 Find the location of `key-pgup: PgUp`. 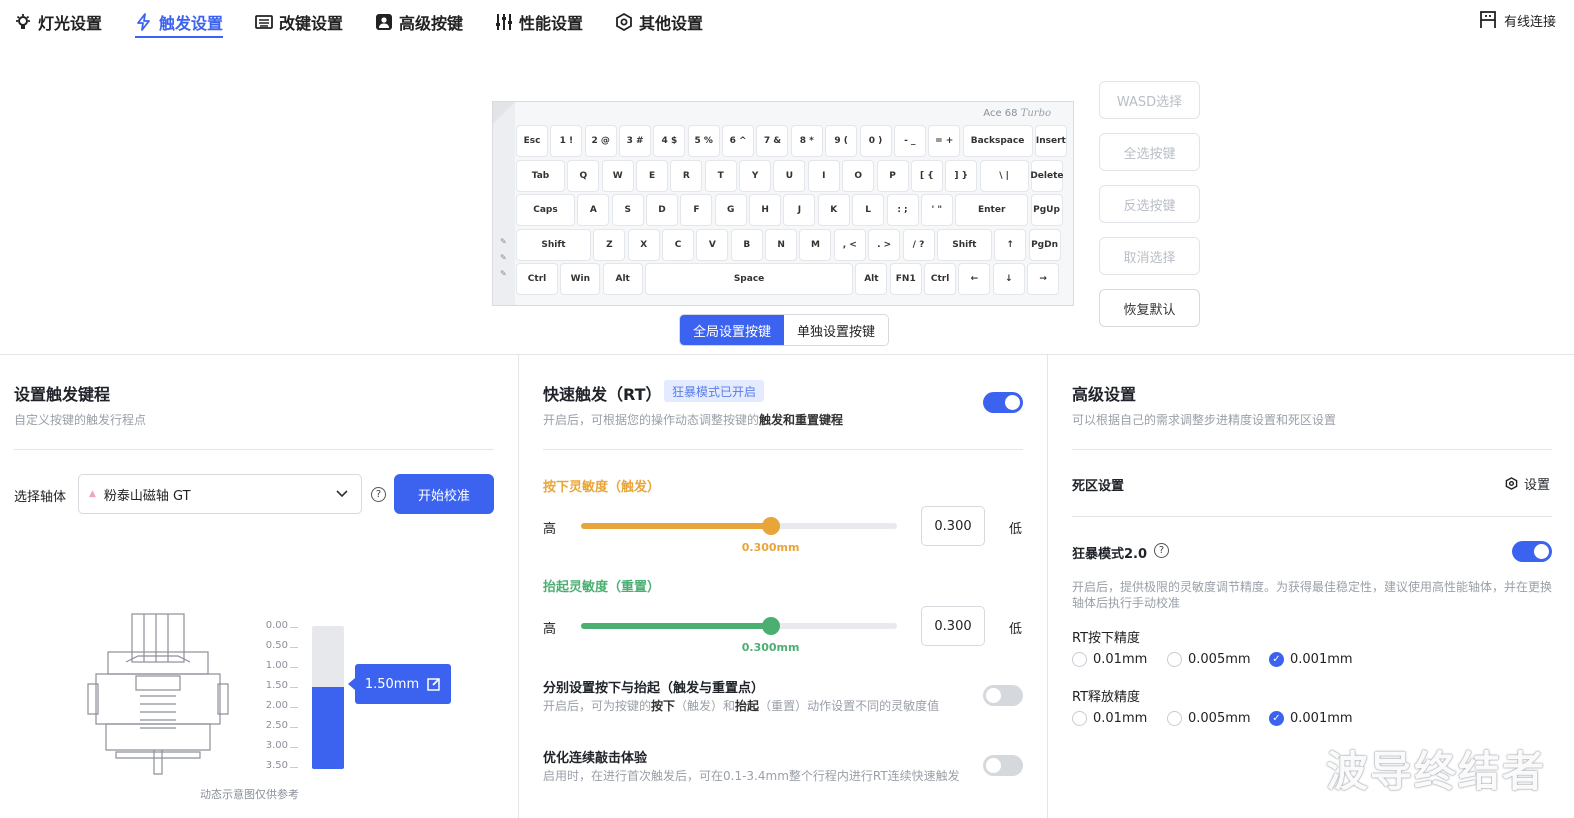

key-pgup: PgUp is located at coordinates (1046, 210).